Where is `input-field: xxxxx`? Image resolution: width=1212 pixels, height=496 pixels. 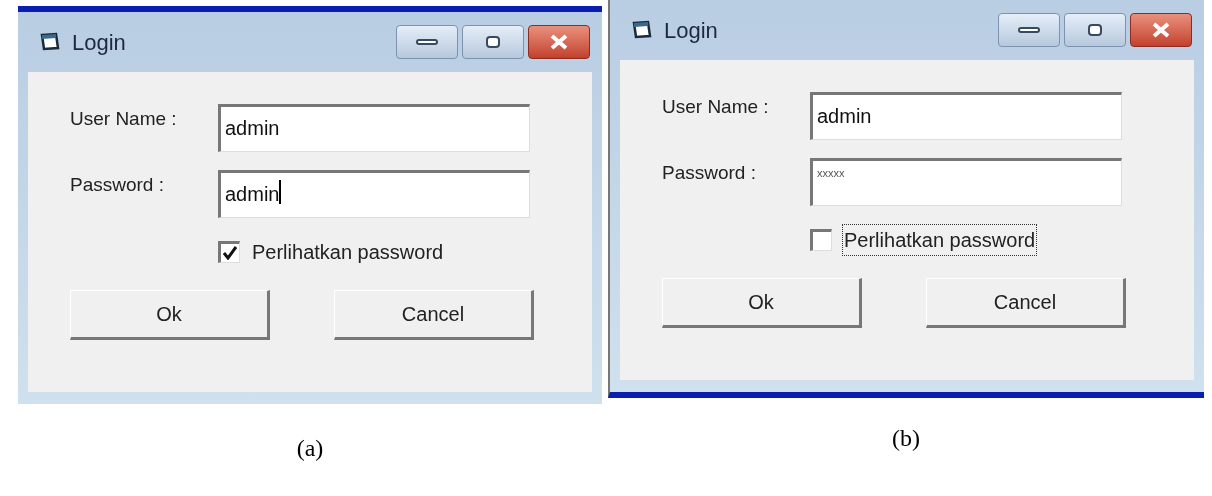
input-field: xxxxx is located at coordinates (966, 182).